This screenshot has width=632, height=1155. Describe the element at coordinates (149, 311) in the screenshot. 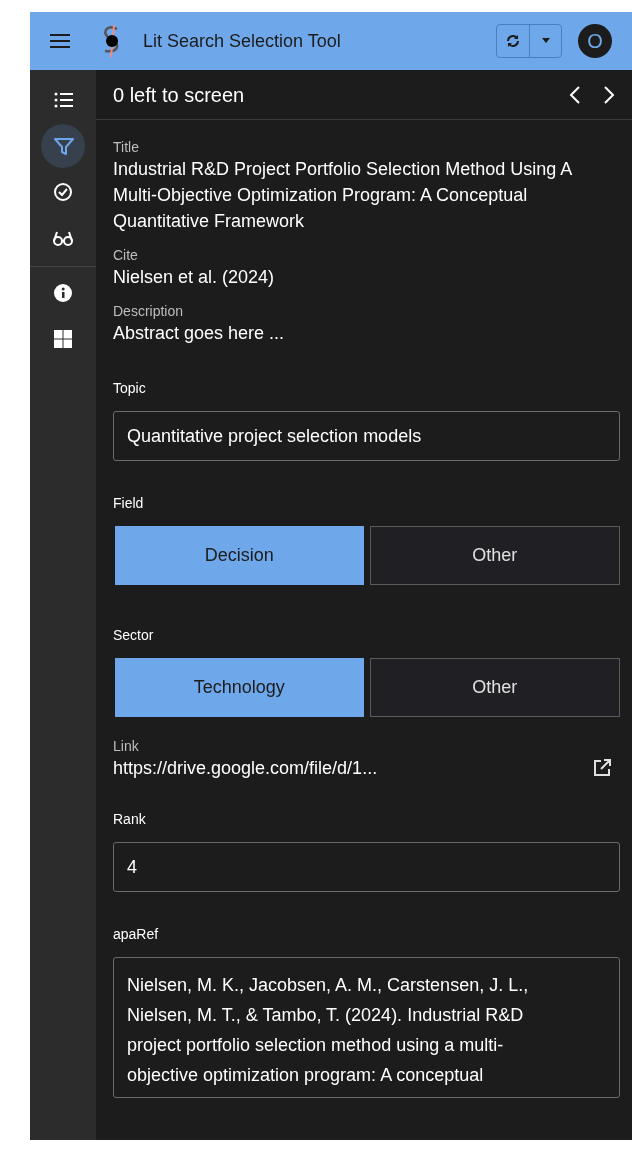

I see `field-label: Description` at that location.